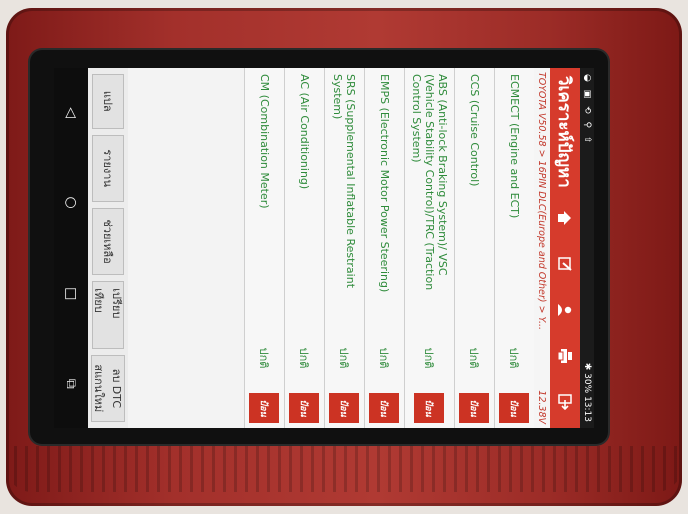  What do you see at coordinates (71, 202) in the screenshot?
I see `home-nav-icon: ○` at bounding box center [71, 202].